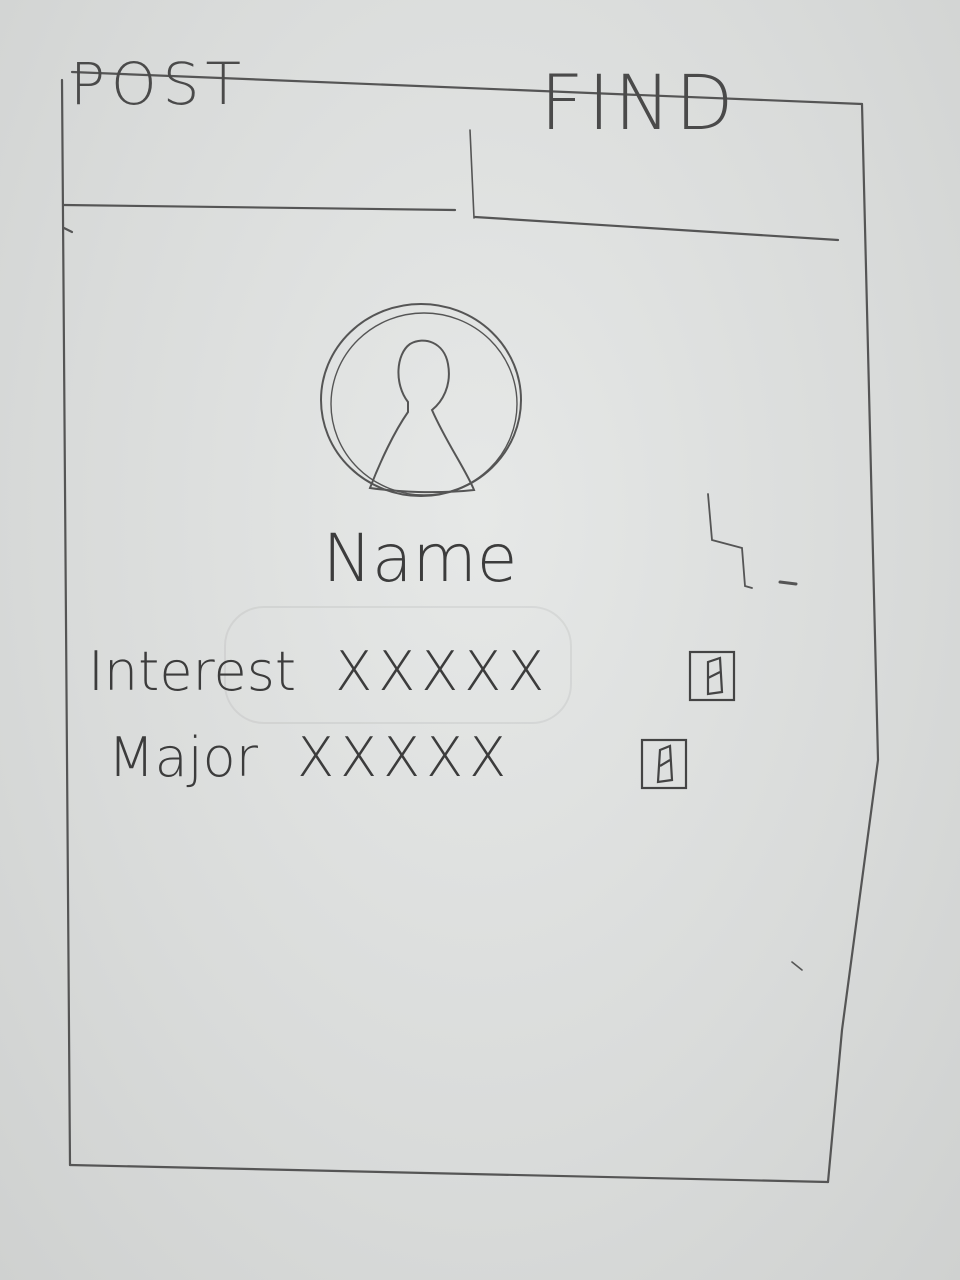  What do you see at coordinates (192, 671) in the screenshot?
I see `interest-label: Interest` at bounding box center [192, 671].